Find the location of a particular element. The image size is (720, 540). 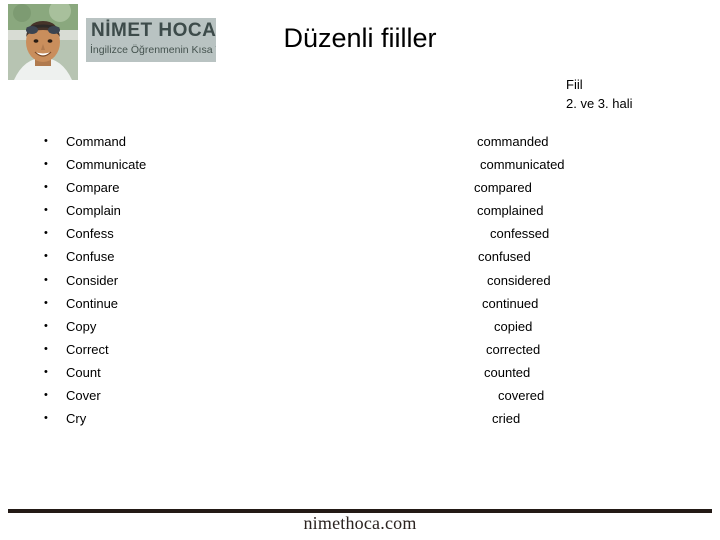

verb-base-form: Correct is located at coordinates (87, 349).